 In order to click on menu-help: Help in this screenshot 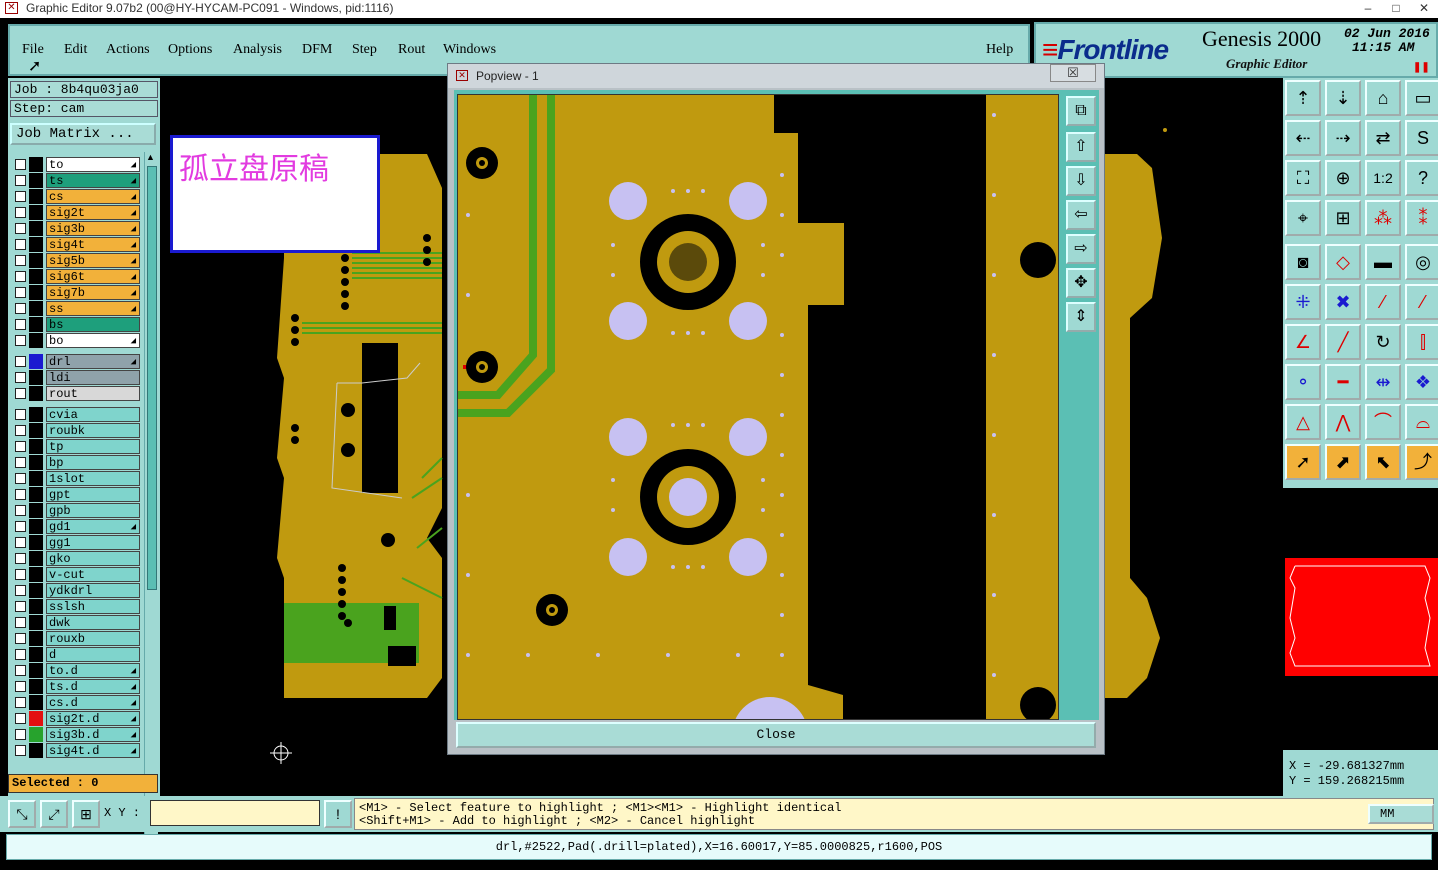, I will do `click(999, 50)`.